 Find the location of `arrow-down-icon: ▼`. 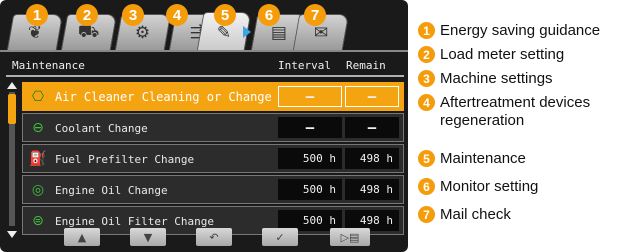

arrow-down-icon: ▼ is located at coordinates (148, 237).